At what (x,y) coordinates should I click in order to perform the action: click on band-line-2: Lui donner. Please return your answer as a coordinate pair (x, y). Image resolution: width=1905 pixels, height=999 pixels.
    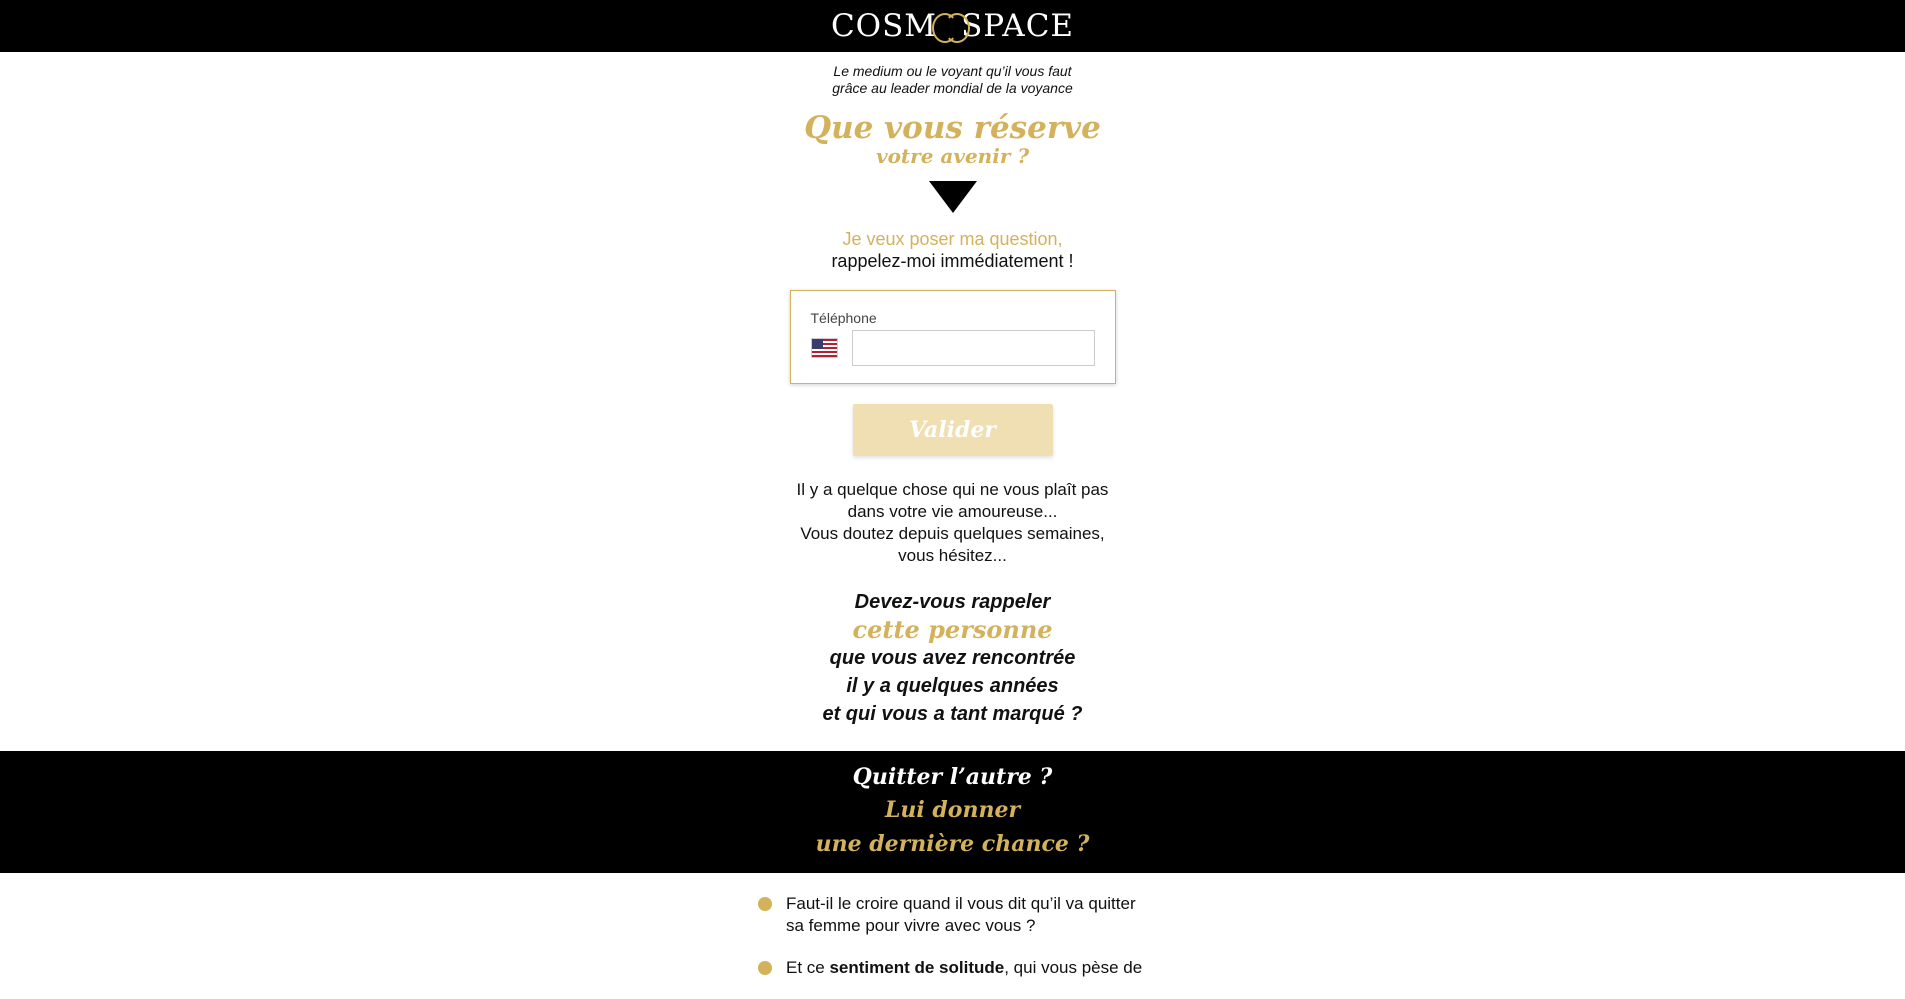
    Looking at the image, I should click on (952, 810).